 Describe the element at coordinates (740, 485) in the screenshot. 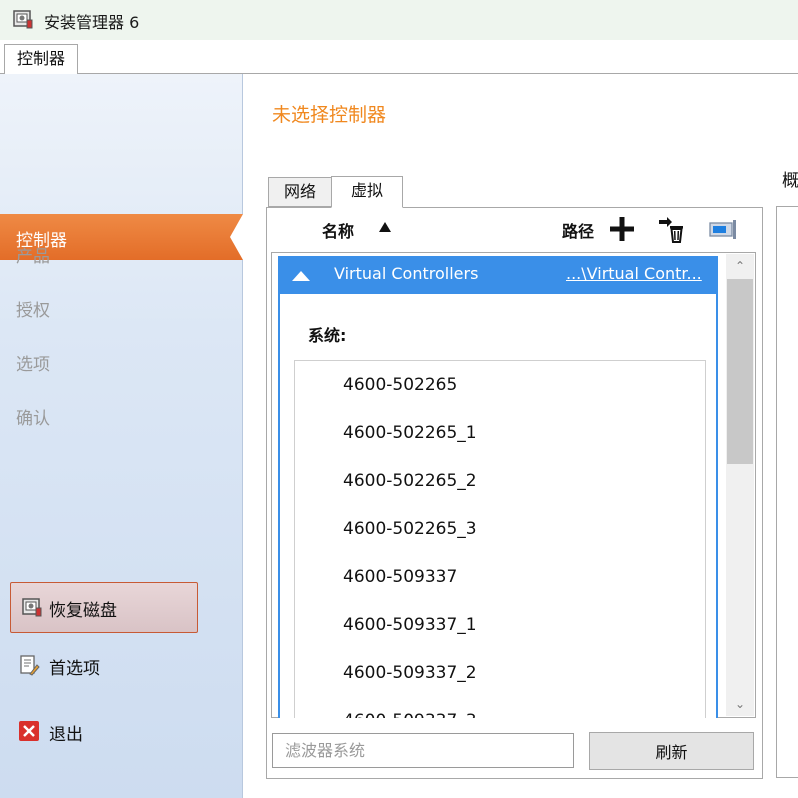

I see `list-scrollbar: ⌃ ⌄` at that location.